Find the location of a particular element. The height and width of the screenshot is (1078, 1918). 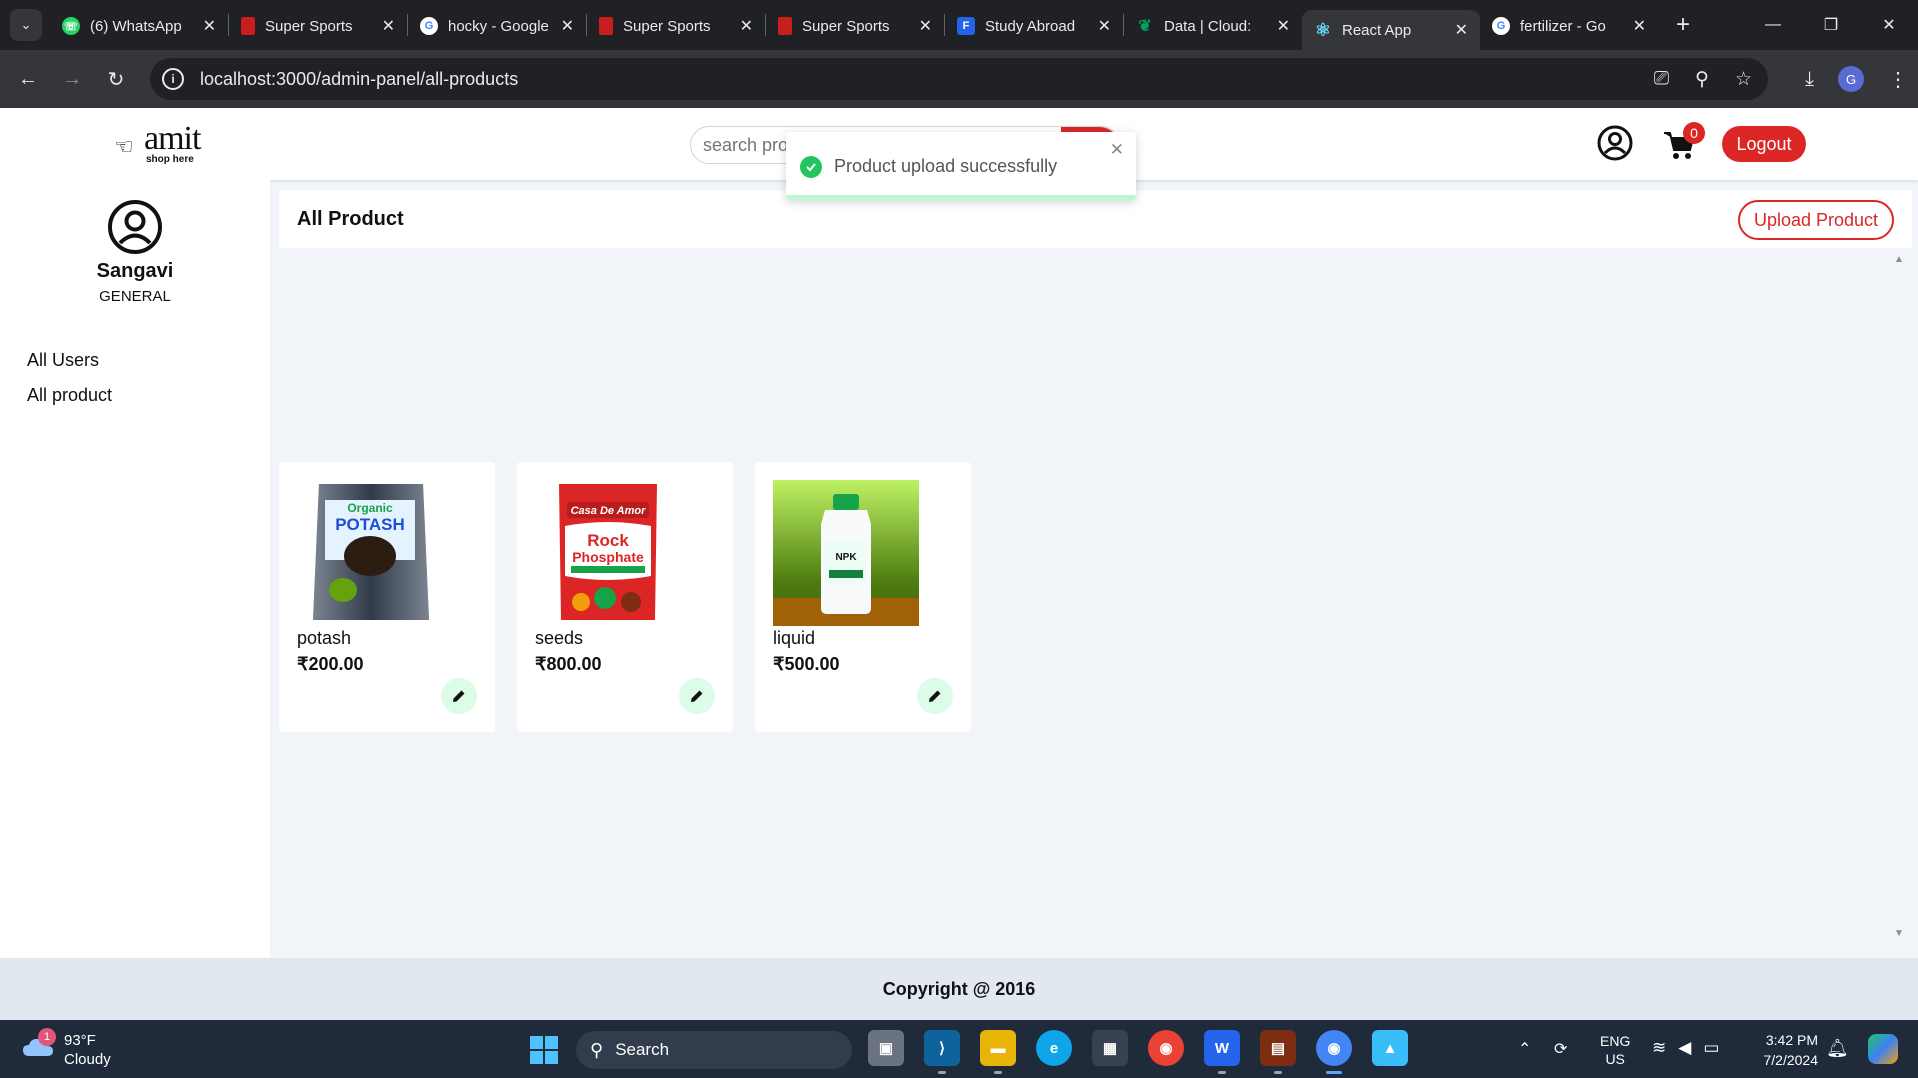

browser-tab: ❦ Data | Cloud: ✕ is located at coordinates (1213, 26).